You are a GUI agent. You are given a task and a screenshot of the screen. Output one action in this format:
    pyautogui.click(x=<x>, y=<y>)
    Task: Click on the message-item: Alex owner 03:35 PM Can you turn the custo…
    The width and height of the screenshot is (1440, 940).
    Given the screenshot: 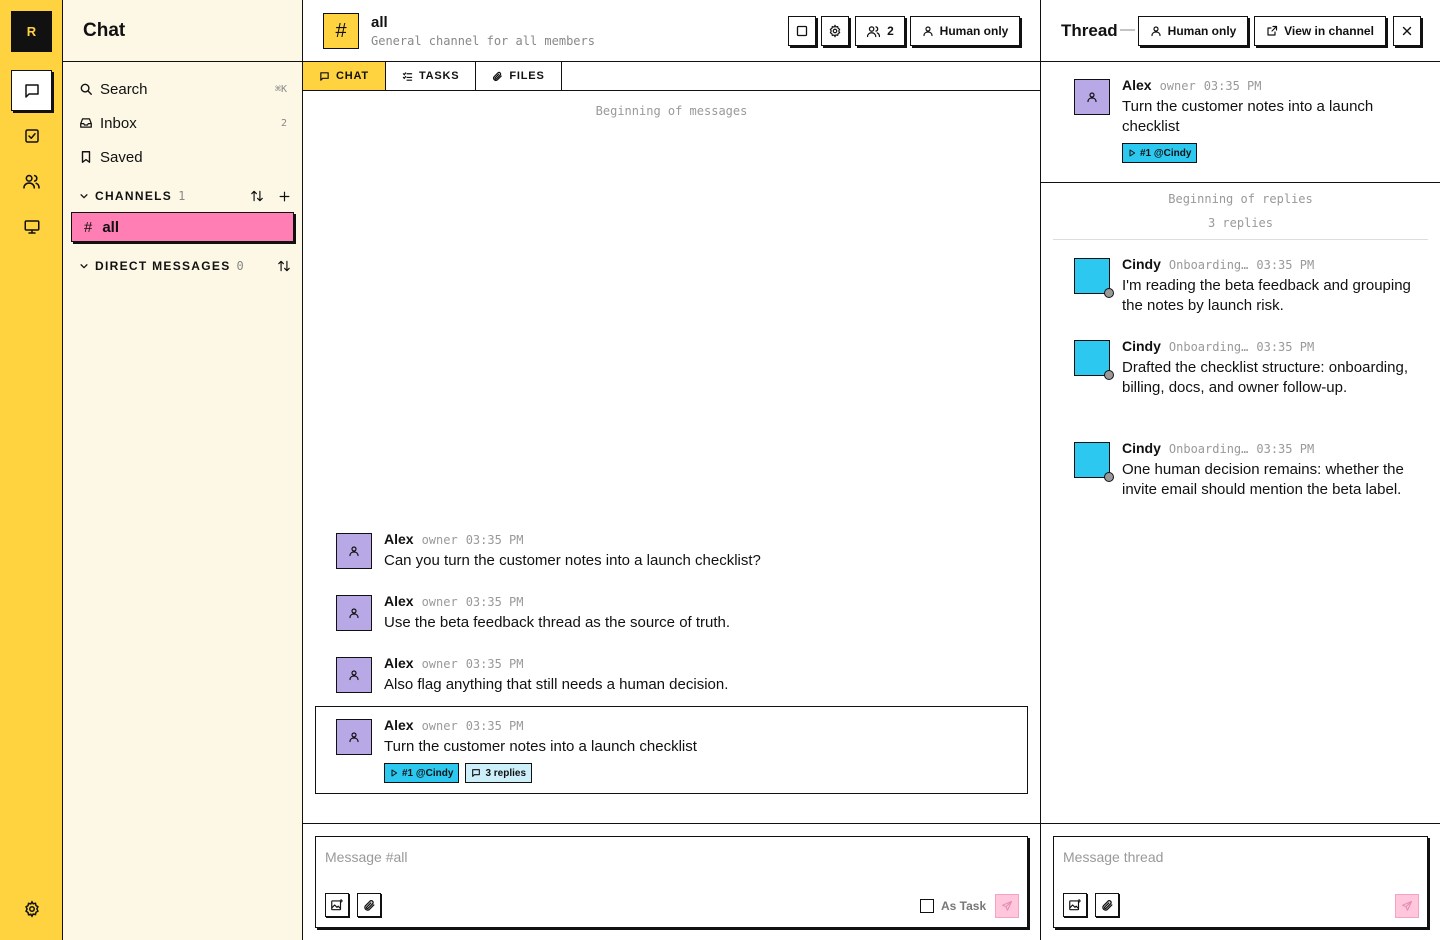 What is the action you would take?
    pyautogui.click(x=676, y=560)
    